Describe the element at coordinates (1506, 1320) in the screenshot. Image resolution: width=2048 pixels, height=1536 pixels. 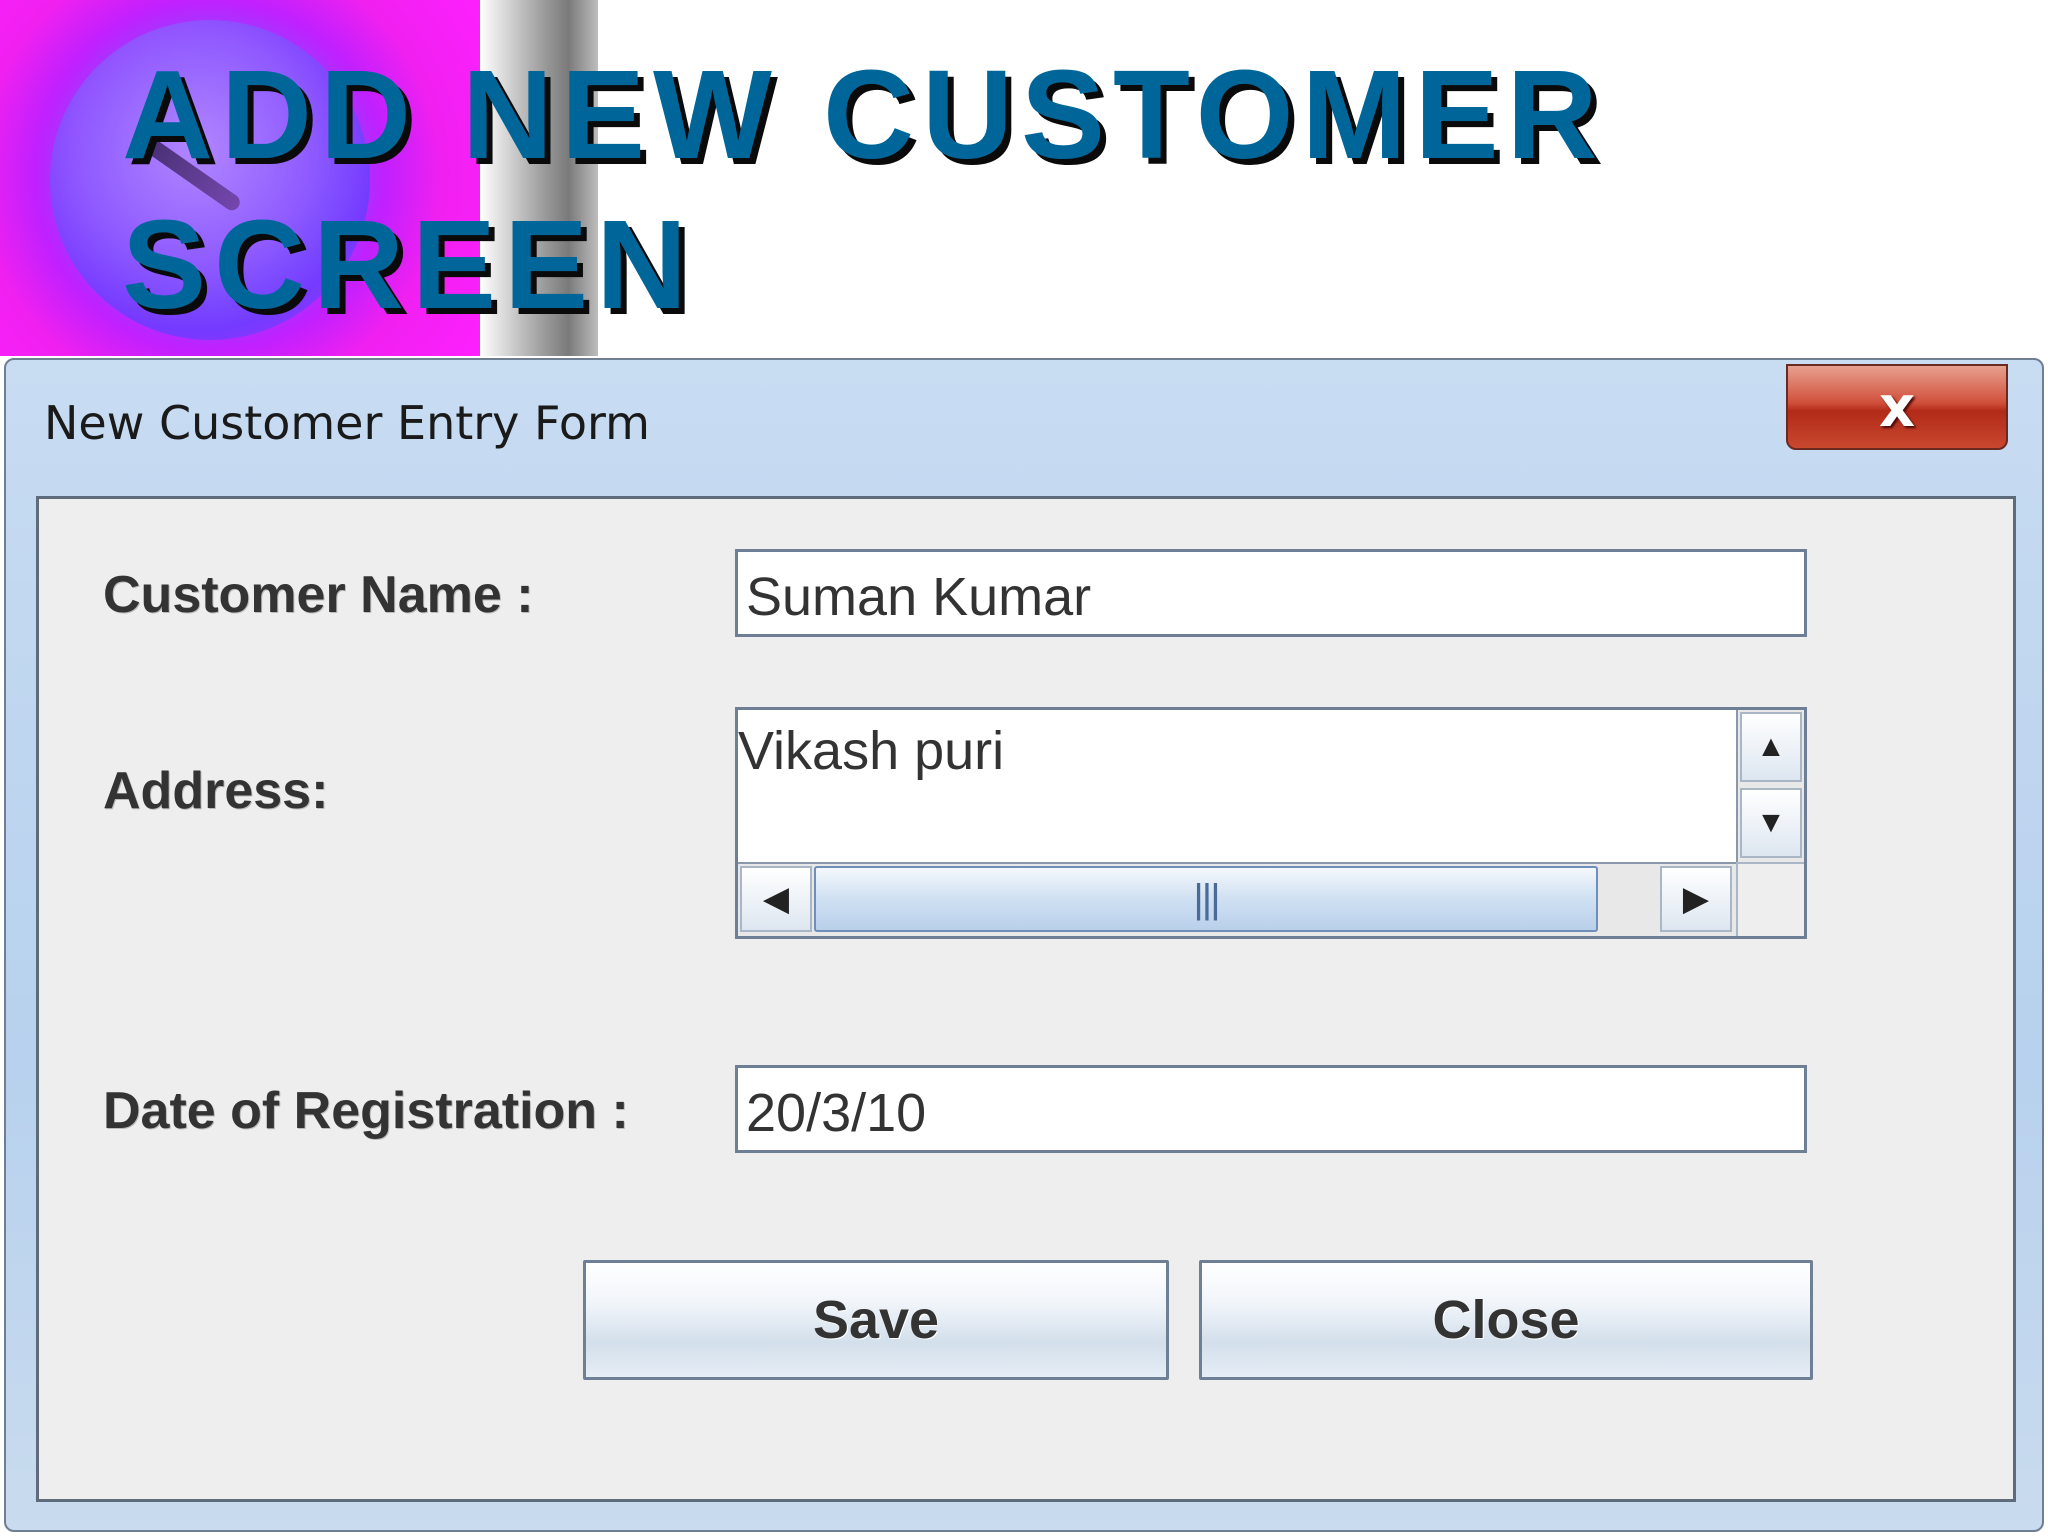
I see `close-button: Close` at that location.